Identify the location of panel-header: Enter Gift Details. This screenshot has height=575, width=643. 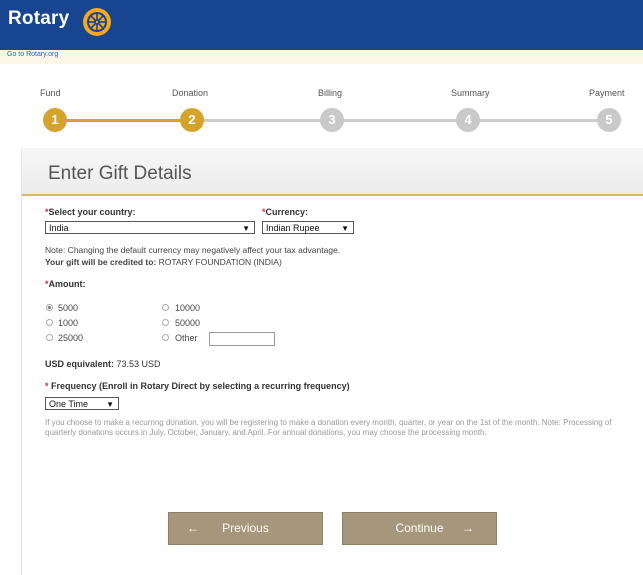
(332, 172).